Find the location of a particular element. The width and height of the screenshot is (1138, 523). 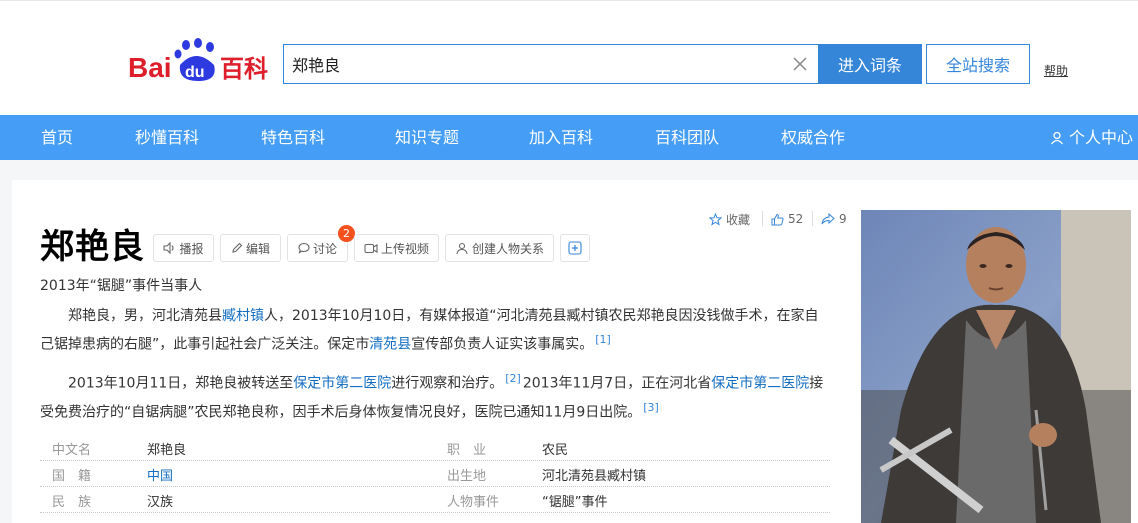

edit-button: 编辑 is located at coordinates (250, 248).